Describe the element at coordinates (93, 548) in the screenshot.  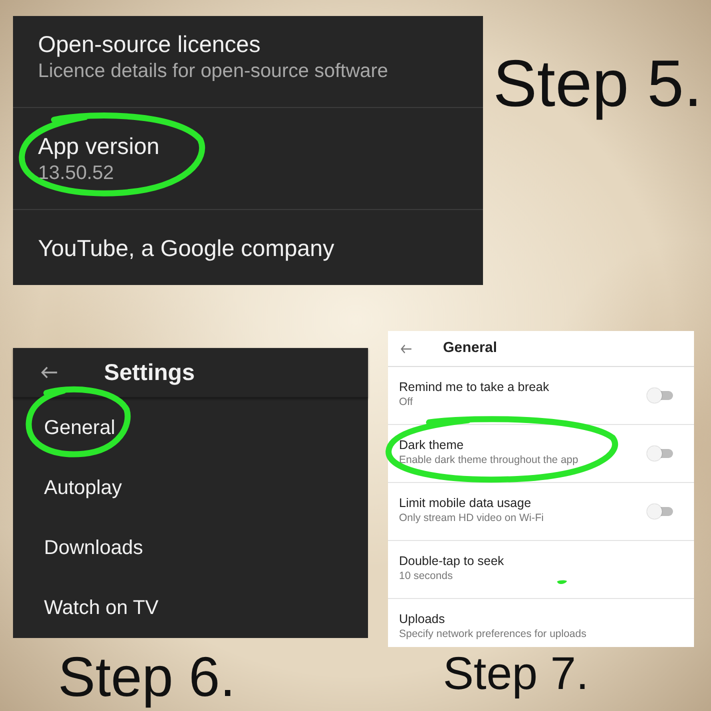
I see `setting-title: Downloads` at that location.